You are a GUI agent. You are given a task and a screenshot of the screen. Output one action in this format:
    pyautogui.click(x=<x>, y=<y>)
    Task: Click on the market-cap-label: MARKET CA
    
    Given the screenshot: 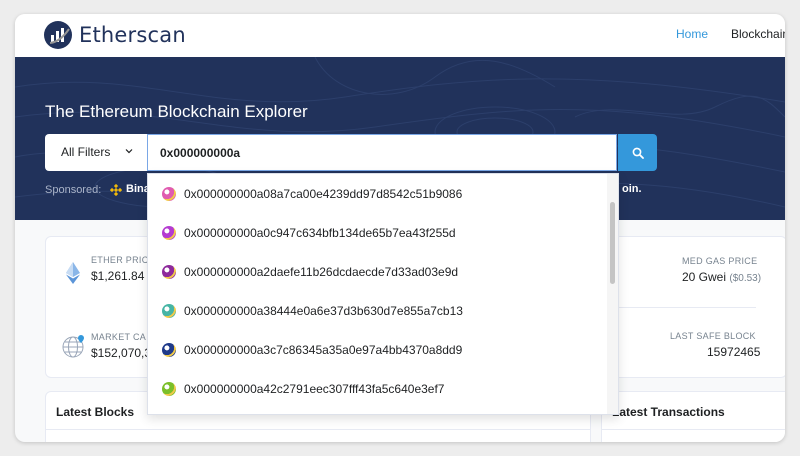 What is the action you would take?
    pyautogui.click(x=119, y=337)
    